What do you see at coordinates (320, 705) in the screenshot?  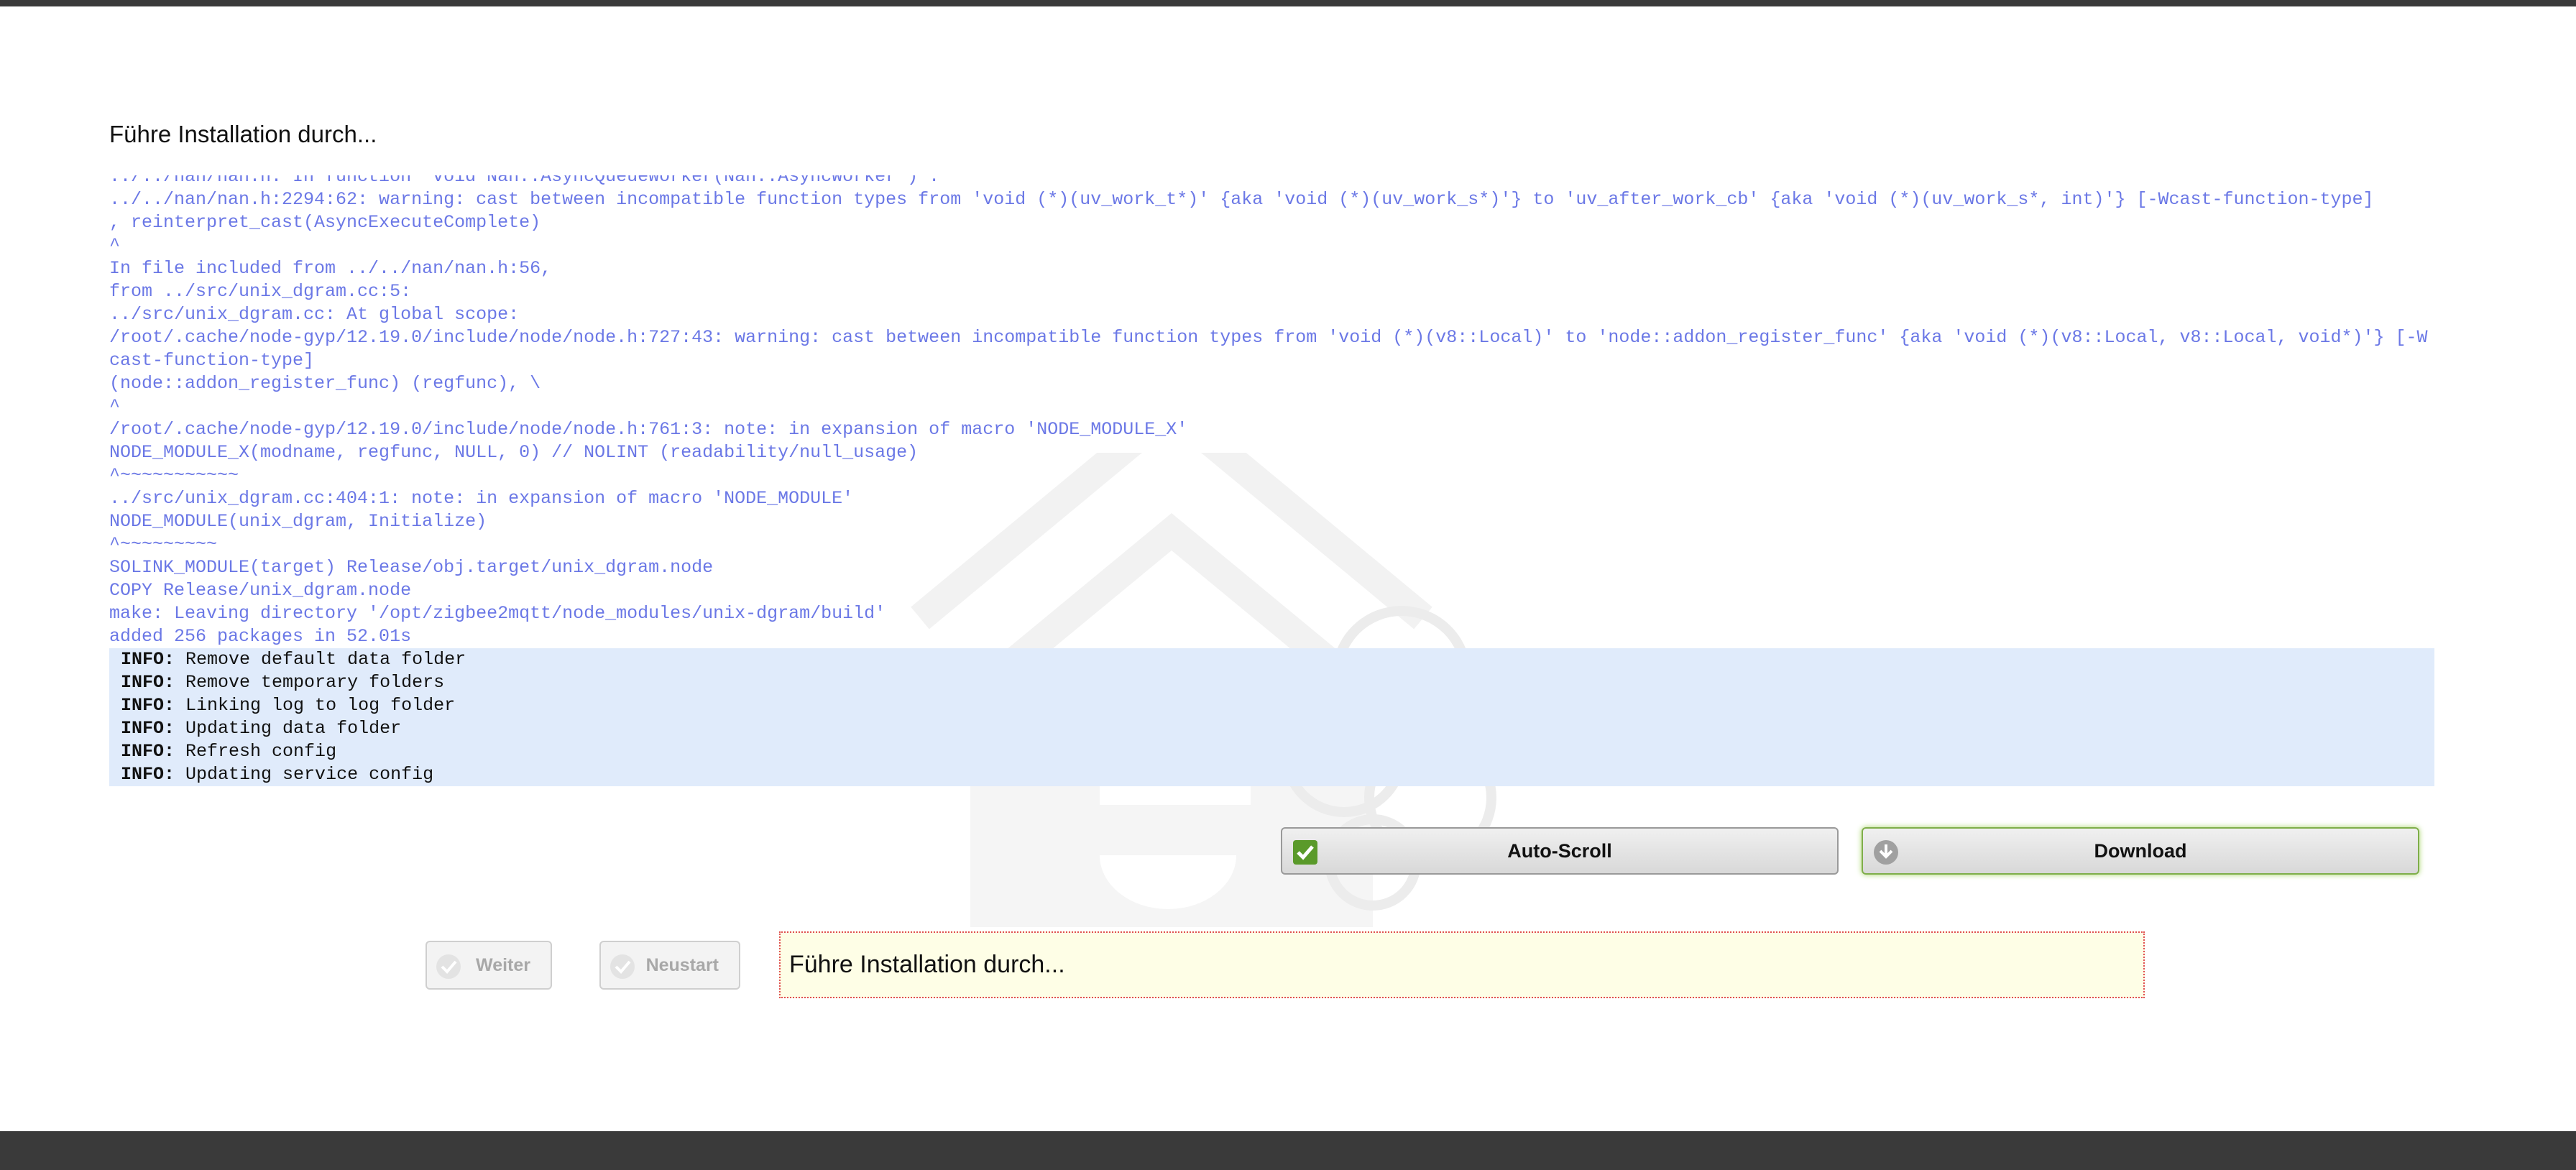 I see `info-text: Linking log to log folder` at bounding box center [320, 705].